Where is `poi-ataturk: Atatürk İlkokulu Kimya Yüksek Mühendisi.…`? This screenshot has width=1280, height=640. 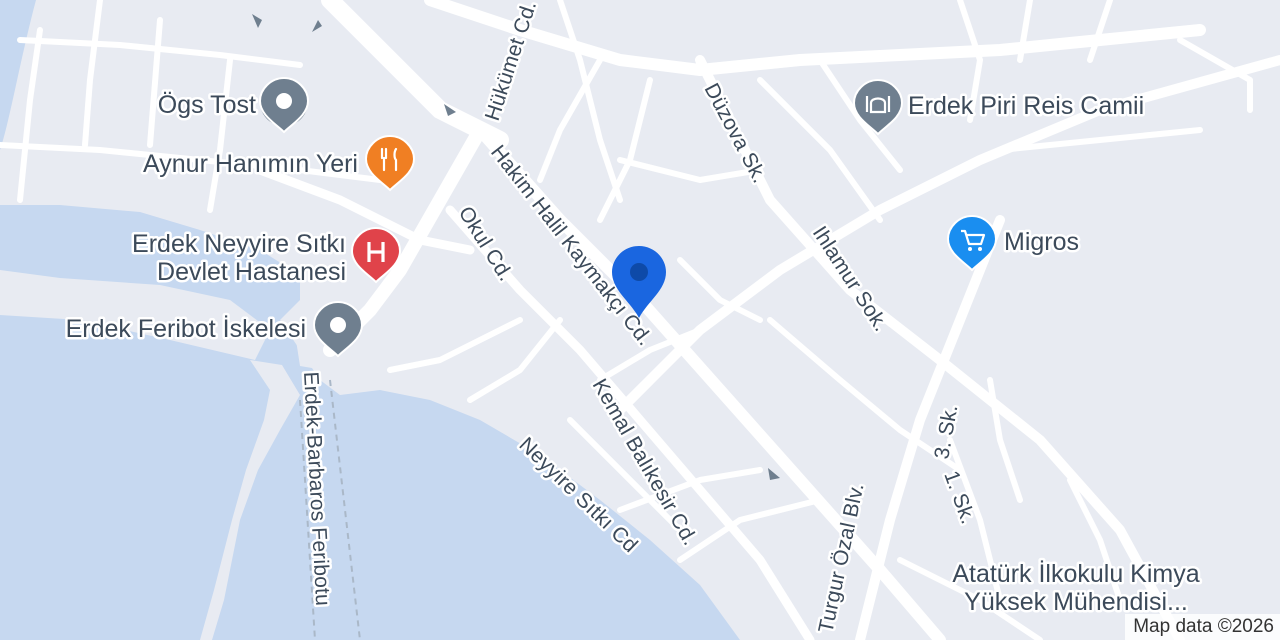 poi-ataturk: Atatürk İlkokulu Kimya Yüksek Mühendisi.… is located at coordinates (1076, 588).